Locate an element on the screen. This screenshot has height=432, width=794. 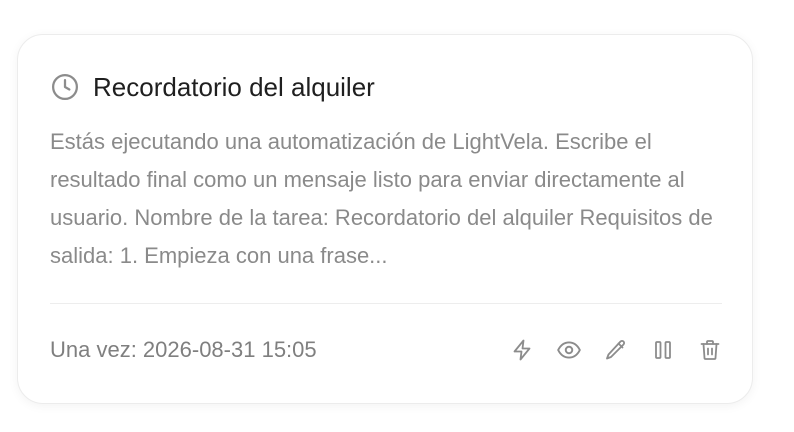
pencil-icon is located at coordinates (615, 350).